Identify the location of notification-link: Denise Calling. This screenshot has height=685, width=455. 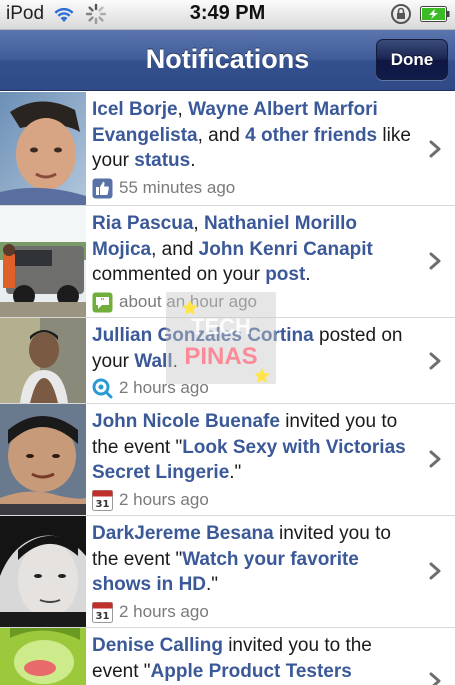
(157, 645).